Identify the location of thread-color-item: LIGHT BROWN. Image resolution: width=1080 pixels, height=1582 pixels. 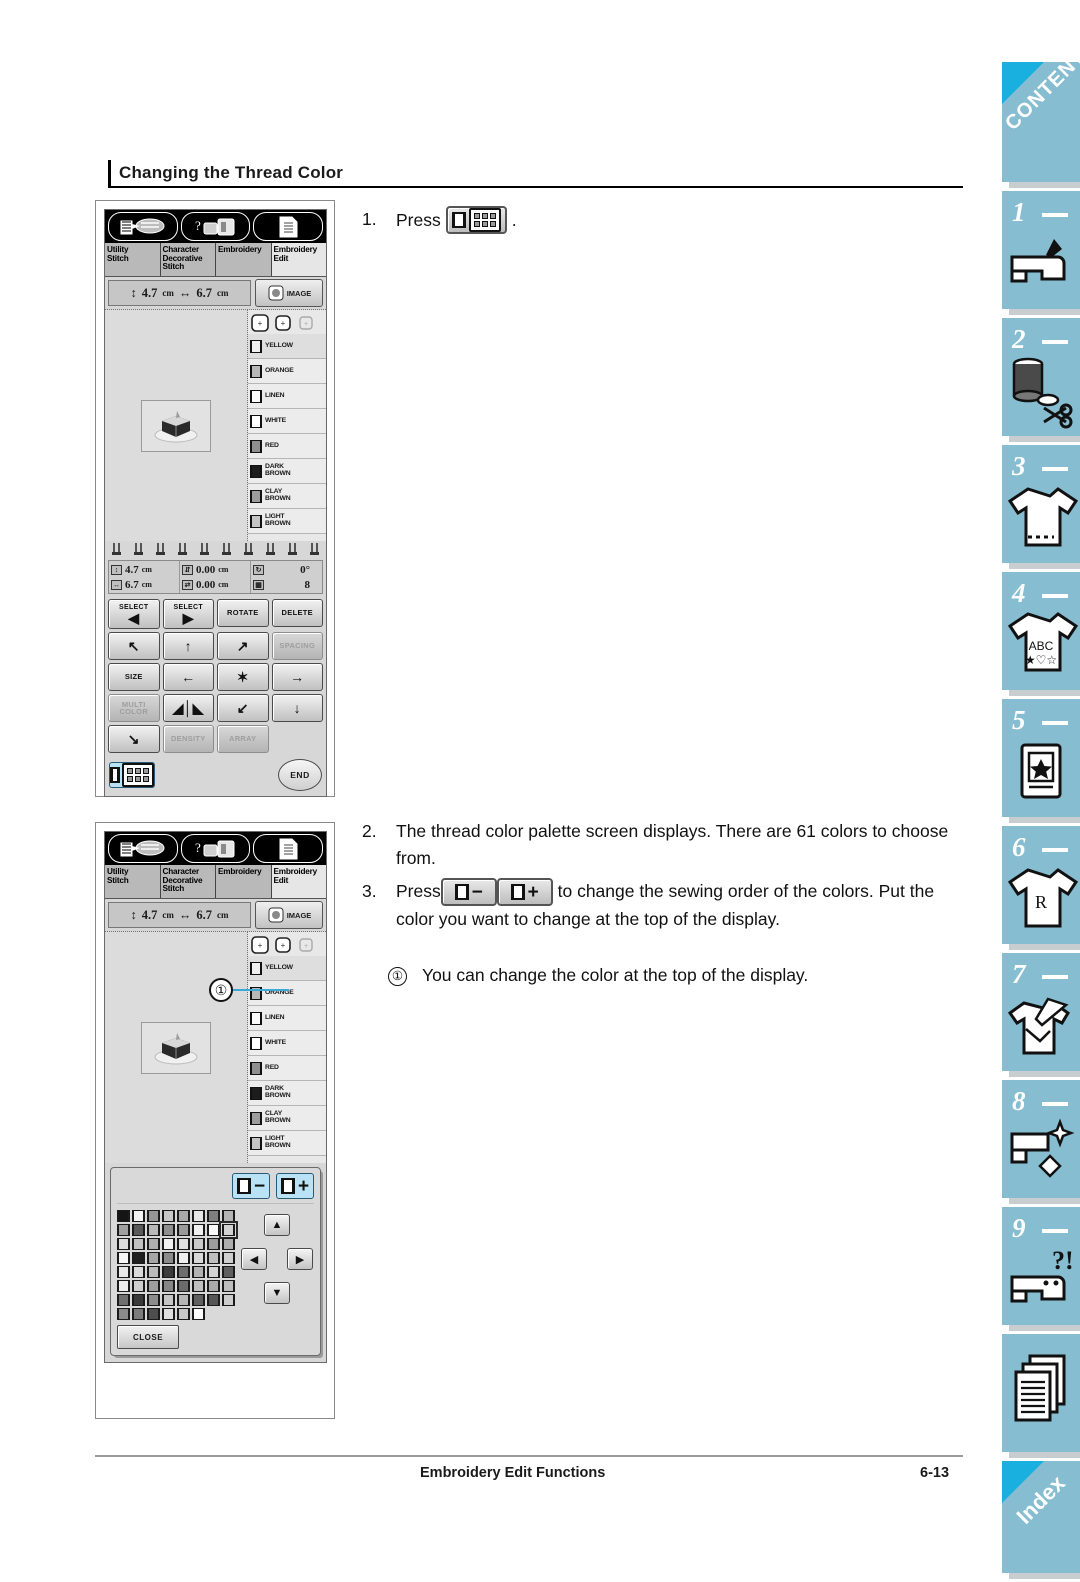
(287, 521).